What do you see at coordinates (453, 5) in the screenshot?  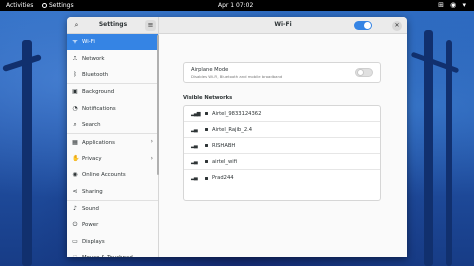 I see `system-status-icons: ⊞ ◉ ▾` at bounding box center [453, 5].